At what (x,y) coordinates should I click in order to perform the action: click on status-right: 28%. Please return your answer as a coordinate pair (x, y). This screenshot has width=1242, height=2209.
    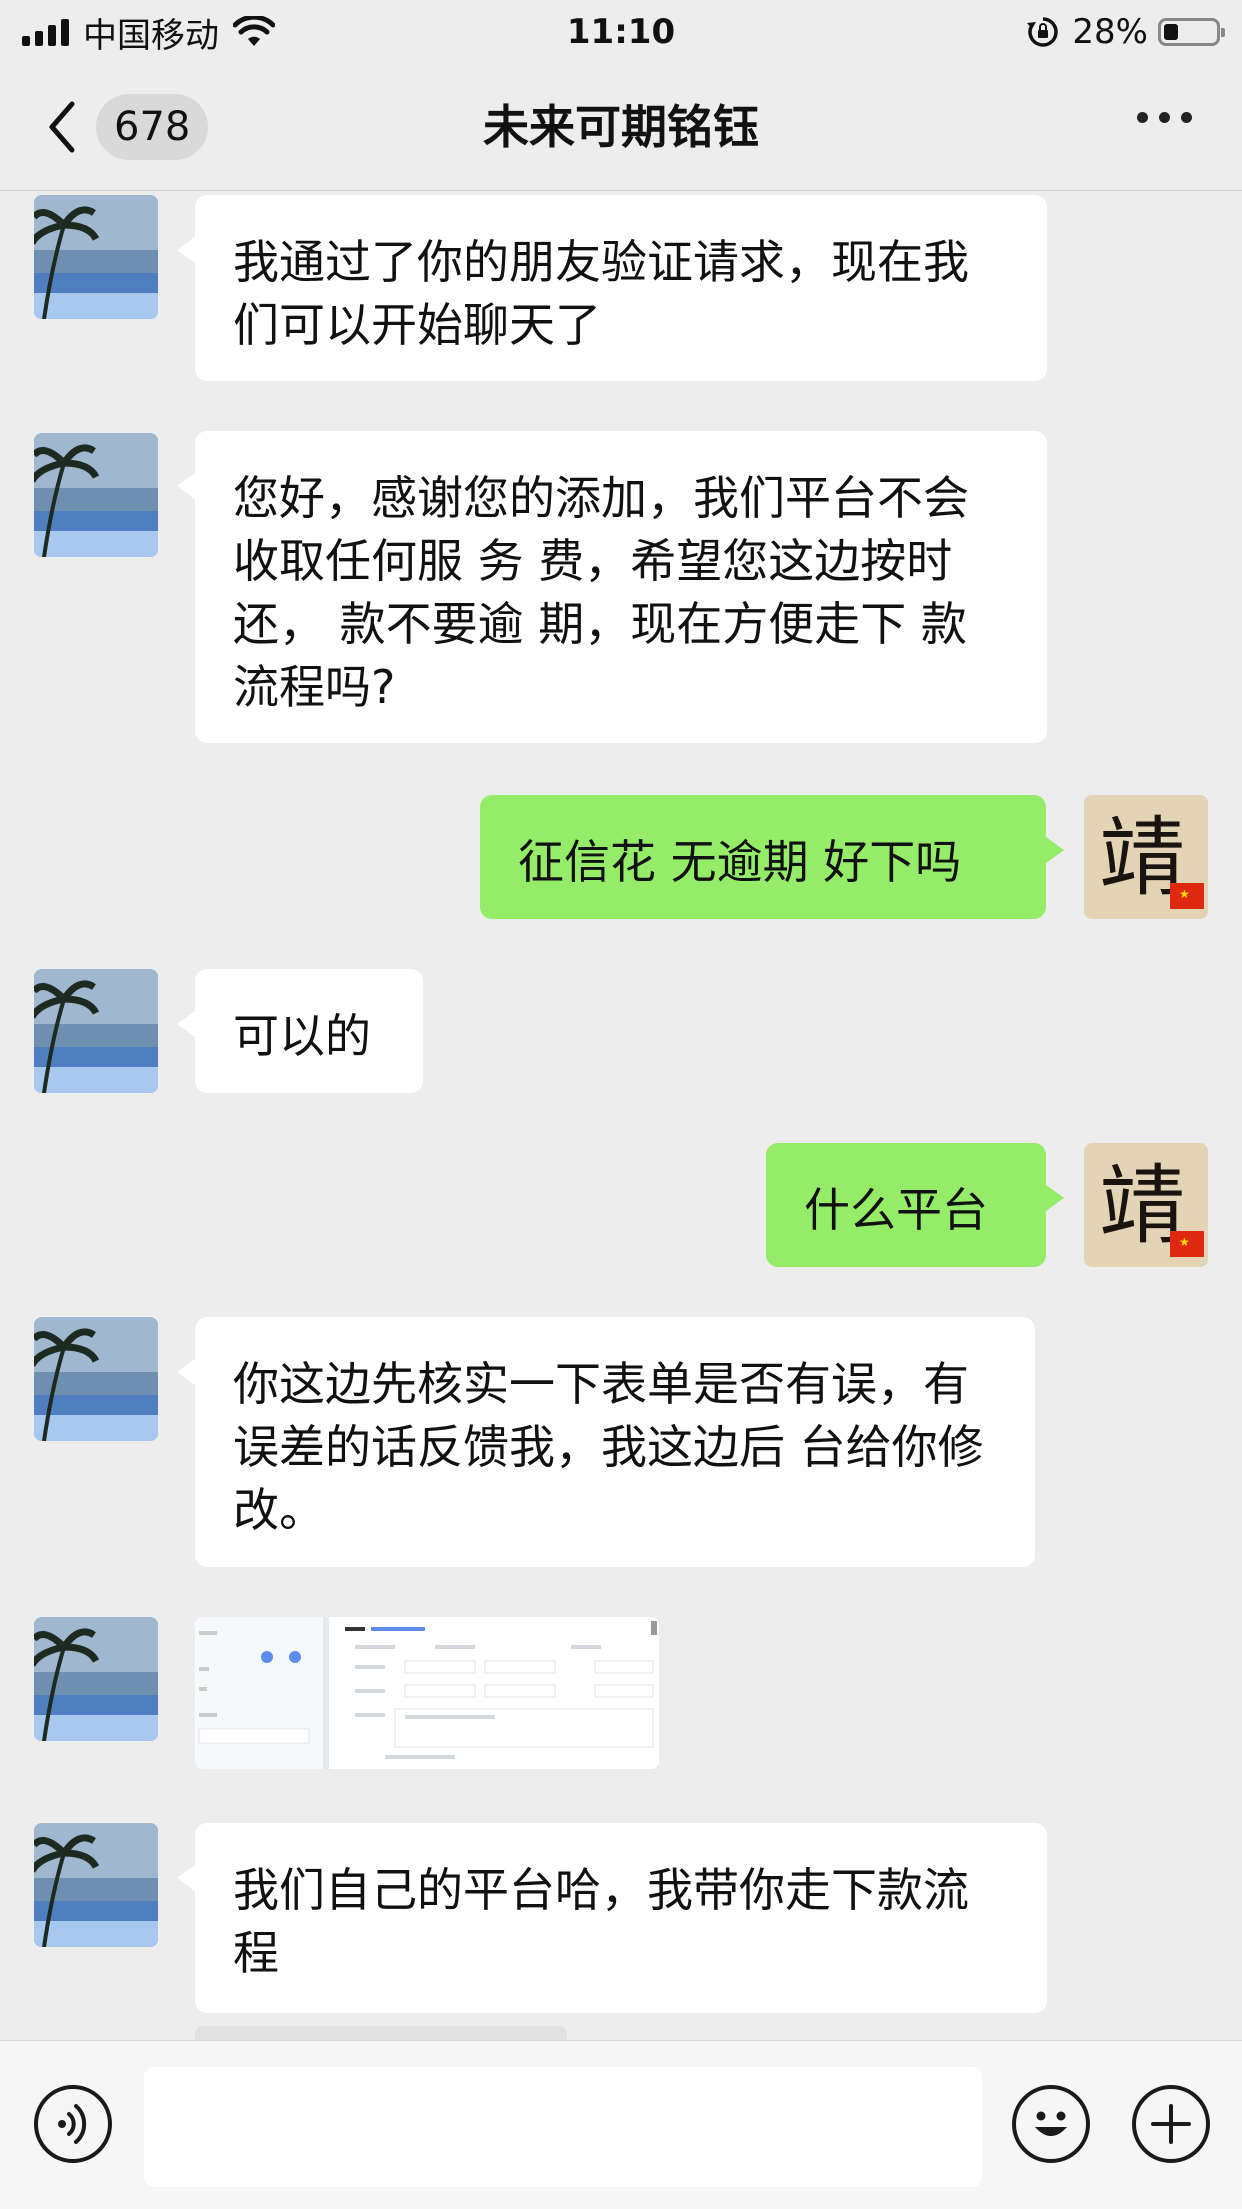
    Looking at the image, I should click on (1125, 32).